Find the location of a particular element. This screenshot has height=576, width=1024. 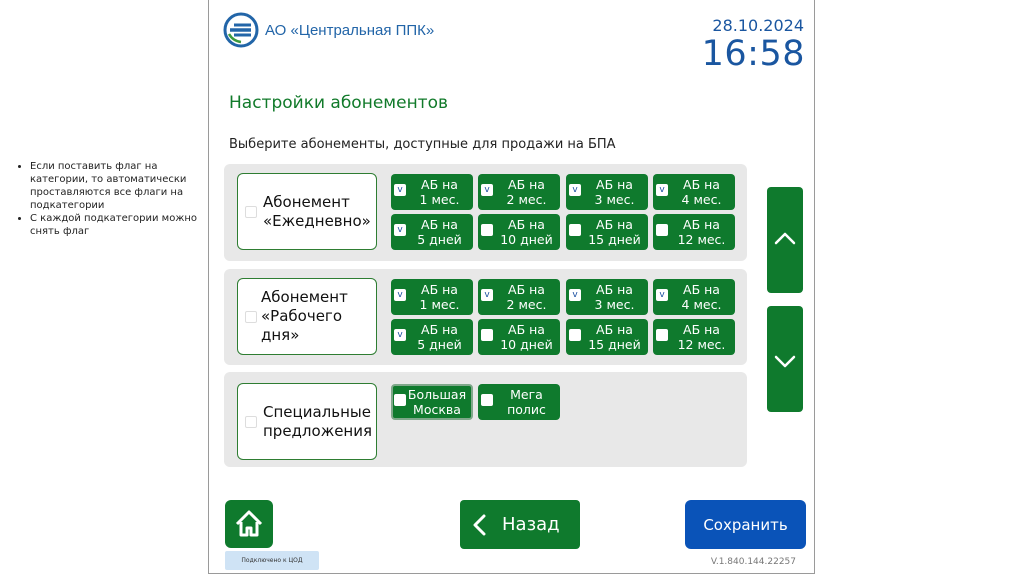

save-button: Сохранить is located at coordinates (745, 524).